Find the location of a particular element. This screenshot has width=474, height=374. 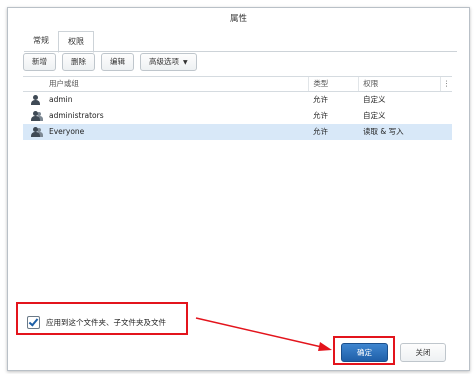

new-button: 新增 is located at coordinates (39, 62).